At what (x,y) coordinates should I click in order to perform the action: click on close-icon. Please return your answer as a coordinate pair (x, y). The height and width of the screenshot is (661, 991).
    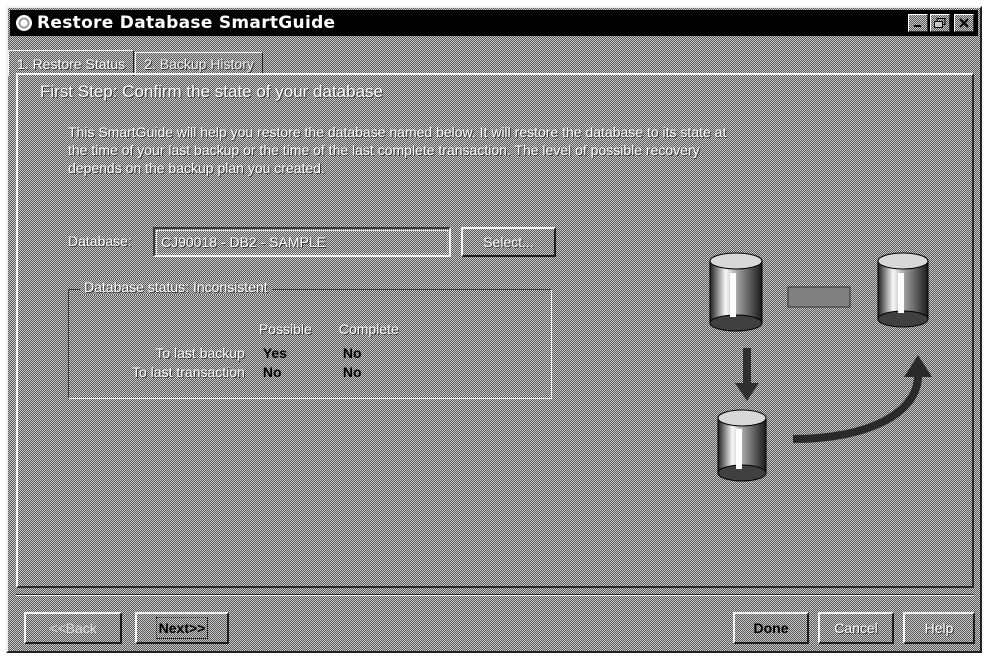
    Looking at the image, I should click on (964, 23).